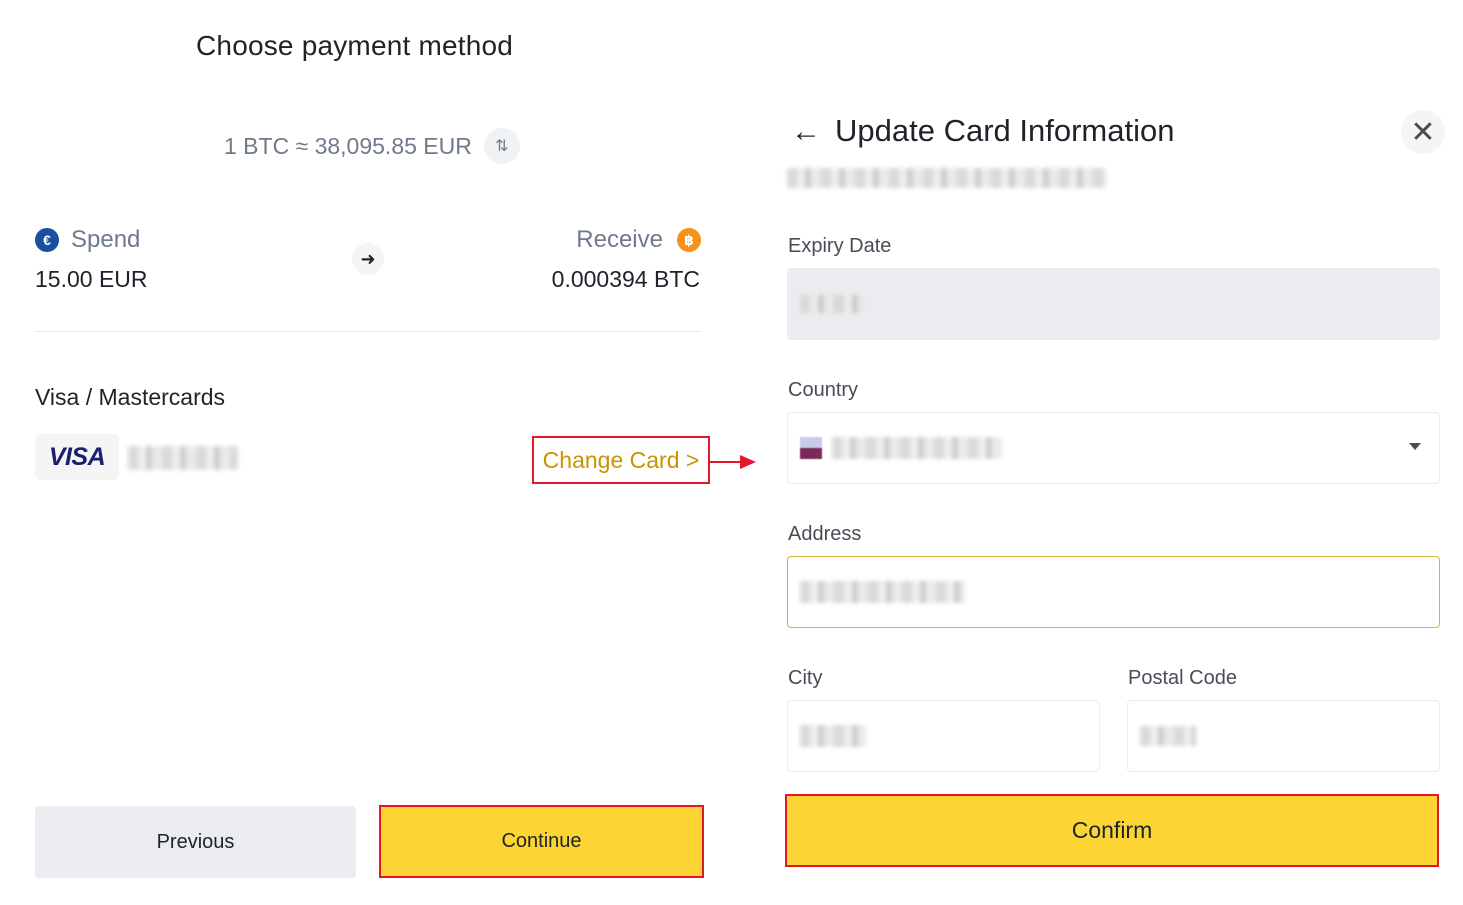 Image resolution: width=1463 pixels, height=905 pixels. Describe the element at coordinates (91, 279) in the screenshot. I see `spend-amount: 15.00 EUR` at that location.